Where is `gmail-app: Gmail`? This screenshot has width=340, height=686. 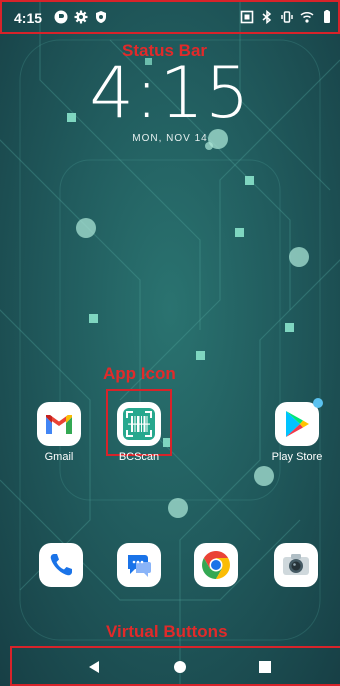
gmail-app: Gmail is located at coordinates (59, 432).